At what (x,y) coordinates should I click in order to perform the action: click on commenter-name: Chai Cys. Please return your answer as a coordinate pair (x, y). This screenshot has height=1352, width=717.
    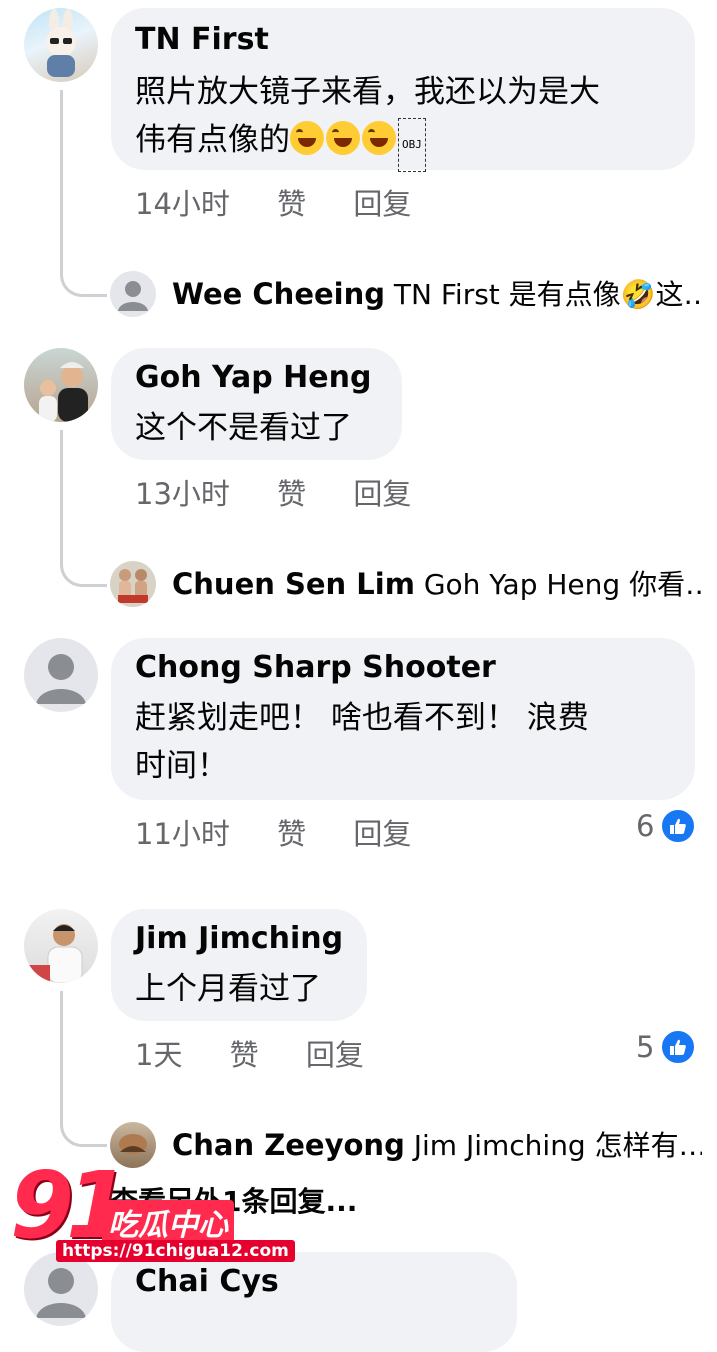
    Looking at the image, I should click on (207, 1282).